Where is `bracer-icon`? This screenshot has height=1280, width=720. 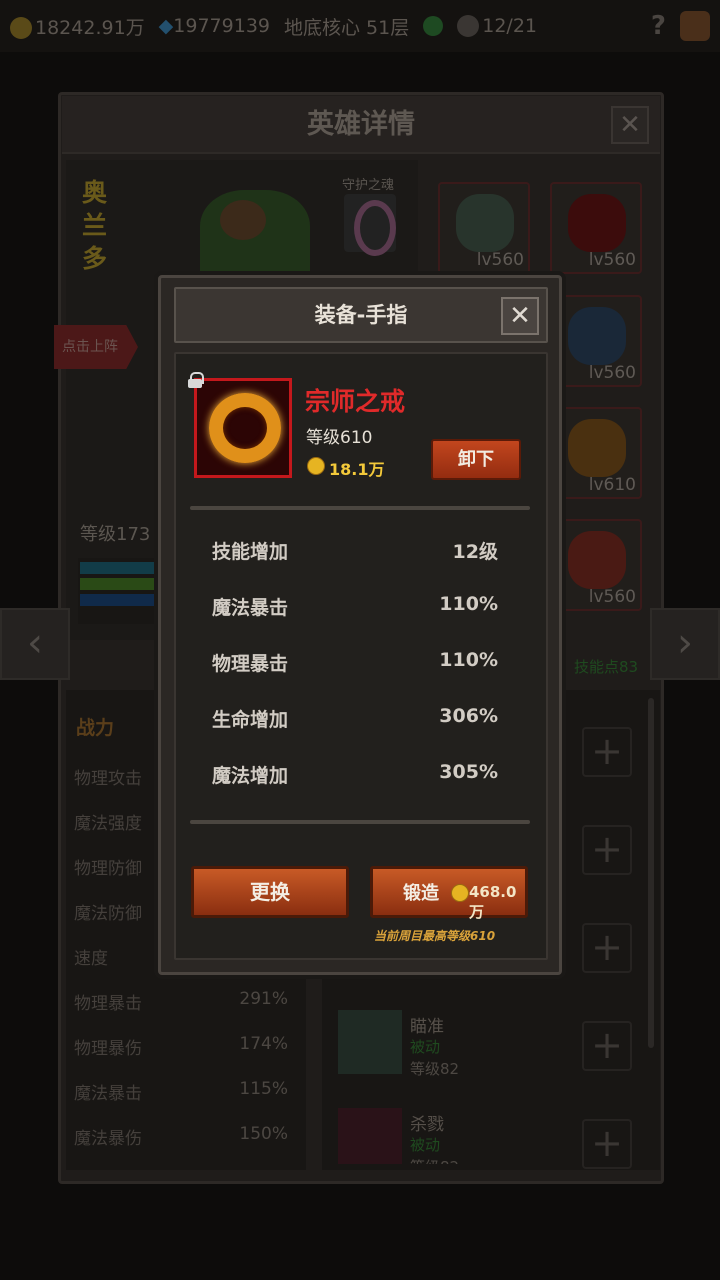
bracer-icon is located at coordinates (597, 560).